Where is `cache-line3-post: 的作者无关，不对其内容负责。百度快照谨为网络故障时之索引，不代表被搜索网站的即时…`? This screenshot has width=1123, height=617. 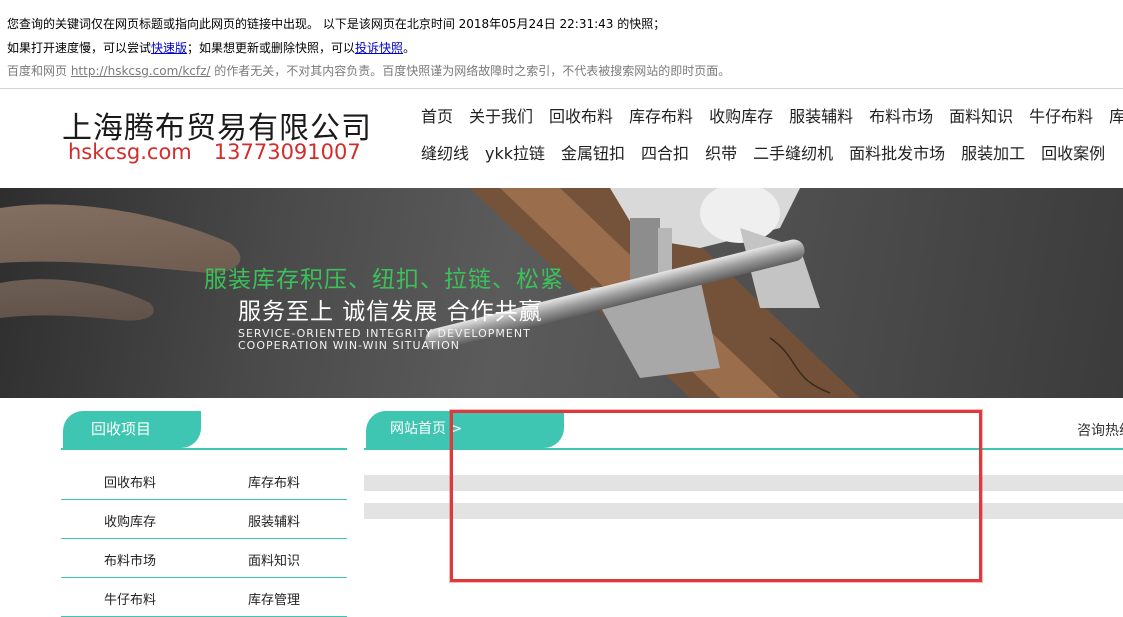
cache-line3-post: 的作者无关，不对其内容负责。百度快照谨为网络故障时之索引，不代表被搜索网站的即时… is located at coordinates (470, 71).